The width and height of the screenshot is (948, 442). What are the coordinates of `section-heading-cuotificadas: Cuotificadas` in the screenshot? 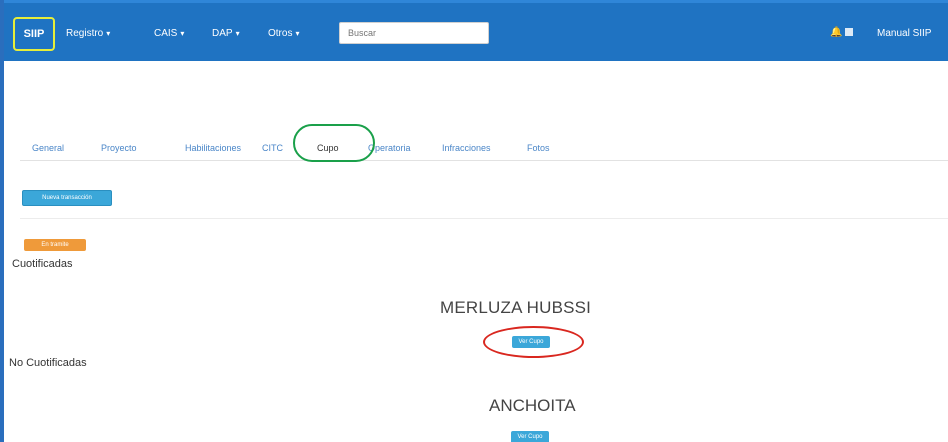 It's located at (42, 264).